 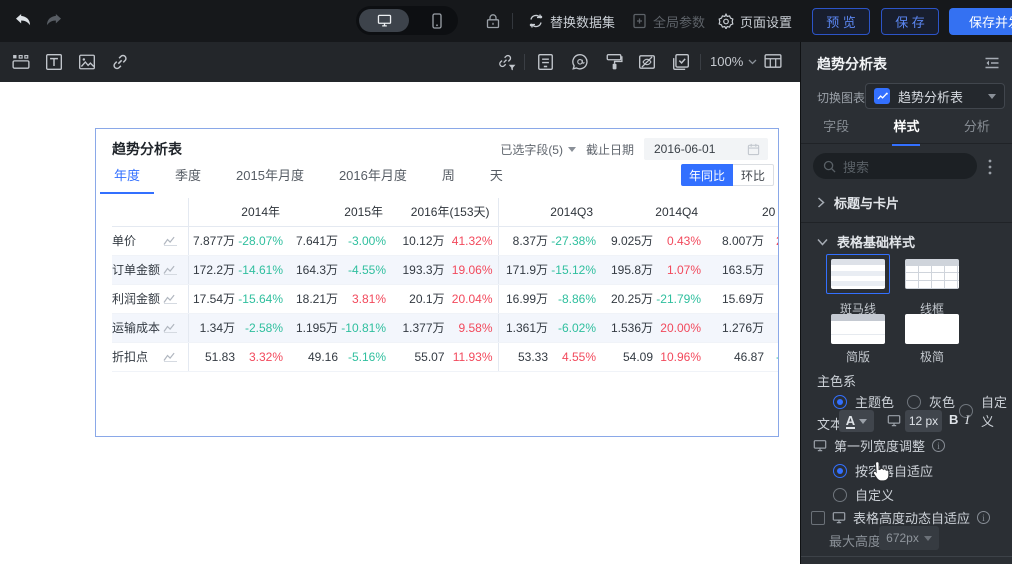 What do you see at coordinates (448, 178) in the screenshot?
I see `tab-week: 周` at bounding box center [448, 178].